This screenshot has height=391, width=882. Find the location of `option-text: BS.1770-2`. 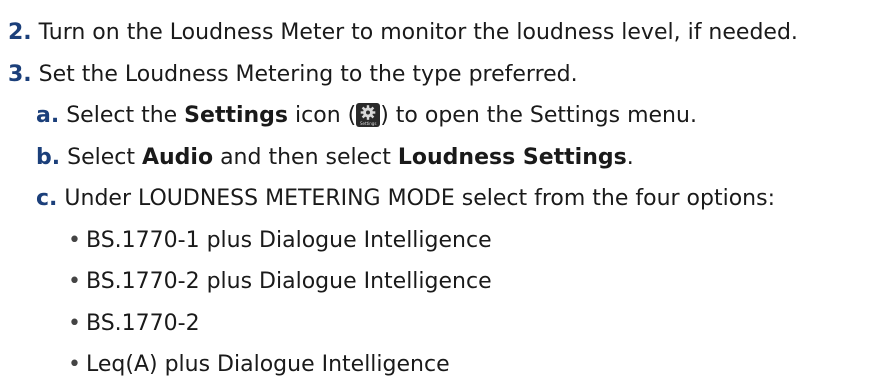

option-text: BS.1770-2 is located at coordinates (143, 323).